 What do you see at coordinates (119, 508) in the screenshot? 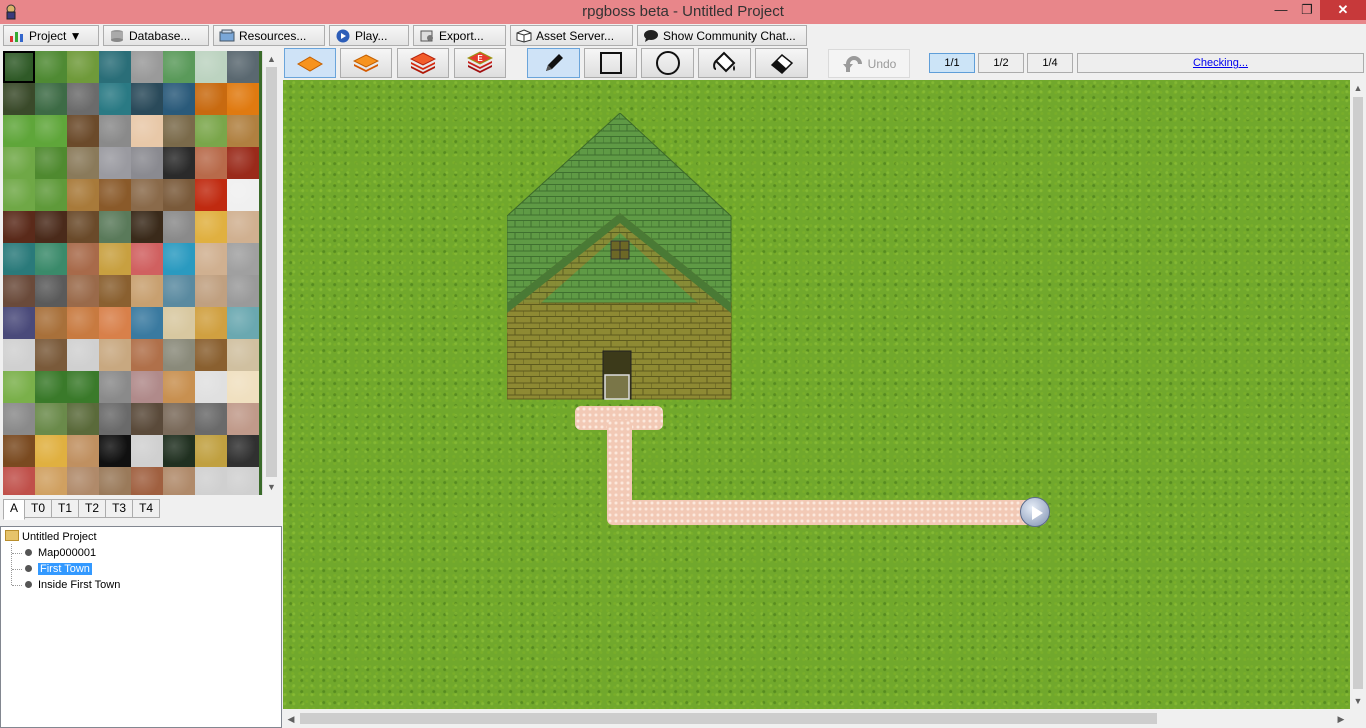
I see `tab-t3: T3` at bounding box center [119, 508].